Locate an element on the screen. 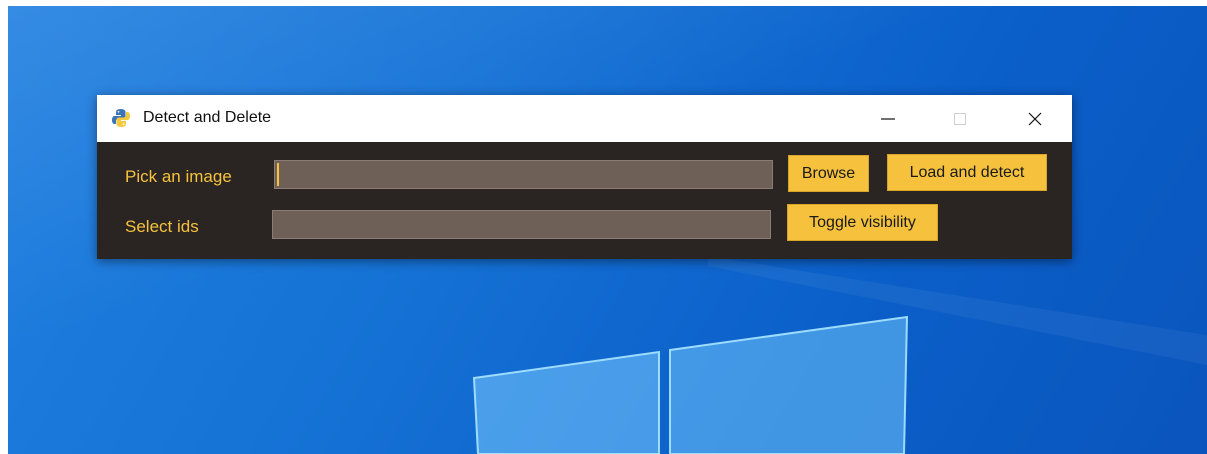 This screenshot has width=1207, height=454. minimize-button is located at coordinates (888, 118).